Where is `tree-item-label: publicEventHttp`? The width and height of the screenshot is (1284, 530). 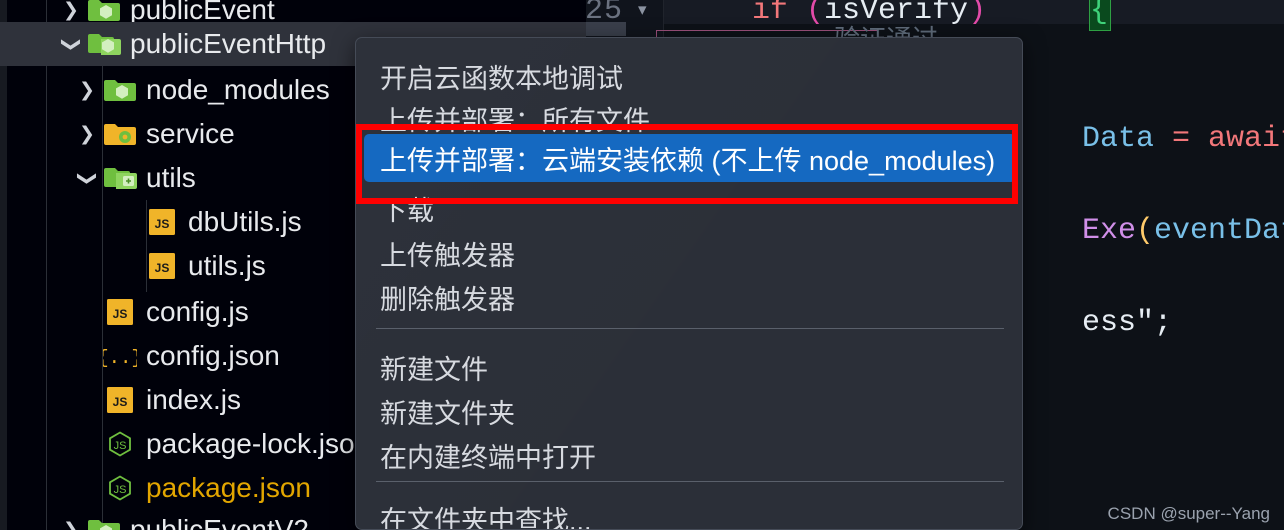 tree-item-label: publicEventHttp is located at coordinates (228, 43).